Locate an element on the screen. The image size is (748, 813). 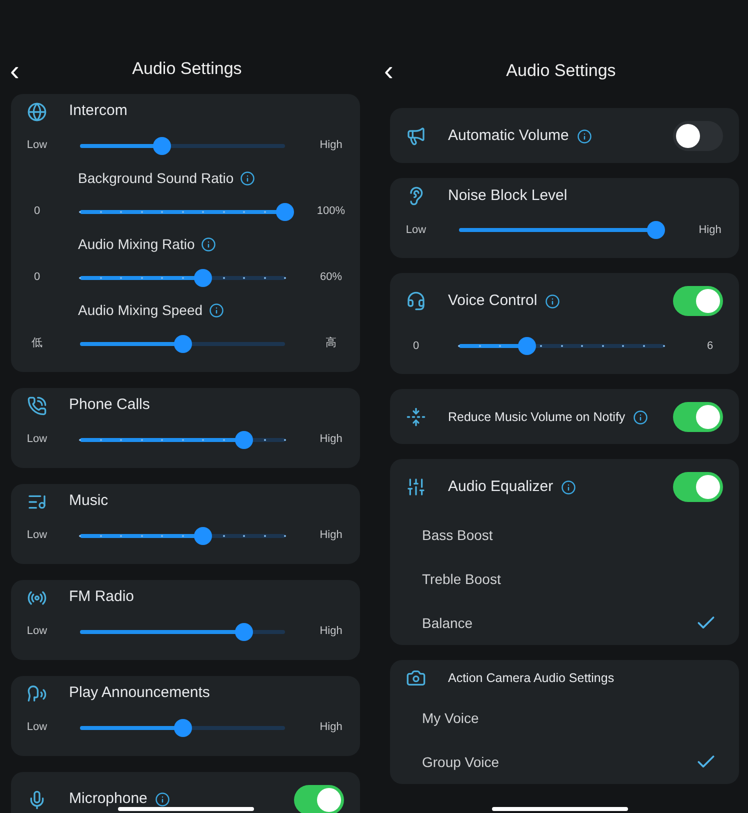
globe-icon is located at coordinates (37, 112).